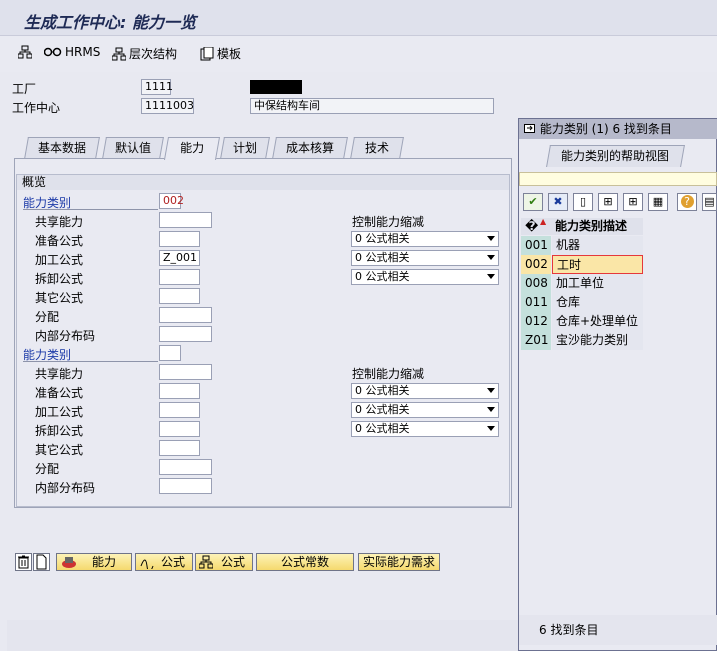 Image resolution: width=717 pixels, height=651 pixels. Describe the element at coordinates (59, 298) in the screenshot. I see `other-formula-label-1: 其它公式` at that location.